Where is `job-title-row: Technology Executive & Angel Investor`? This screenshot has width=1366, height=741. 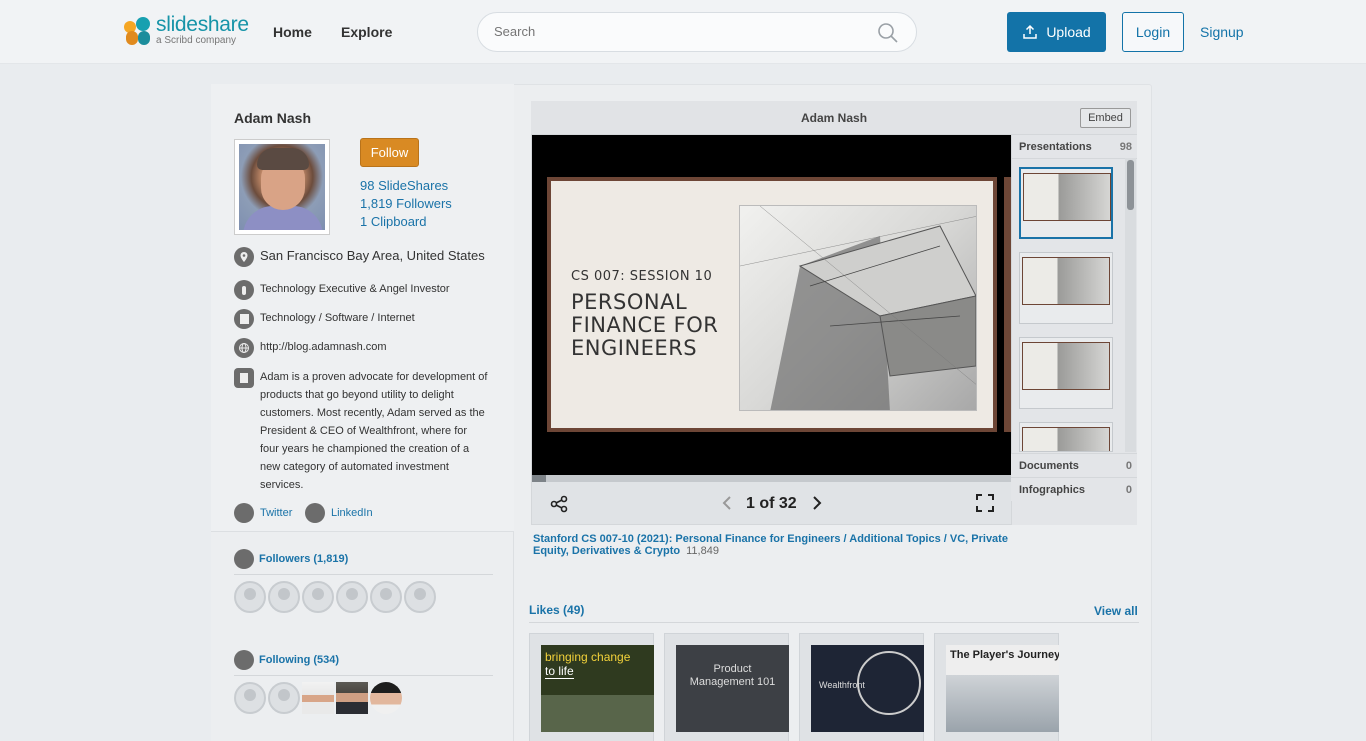 job-title-row: Technology Executive & Angel Investor is located at coordinates (342, 290).